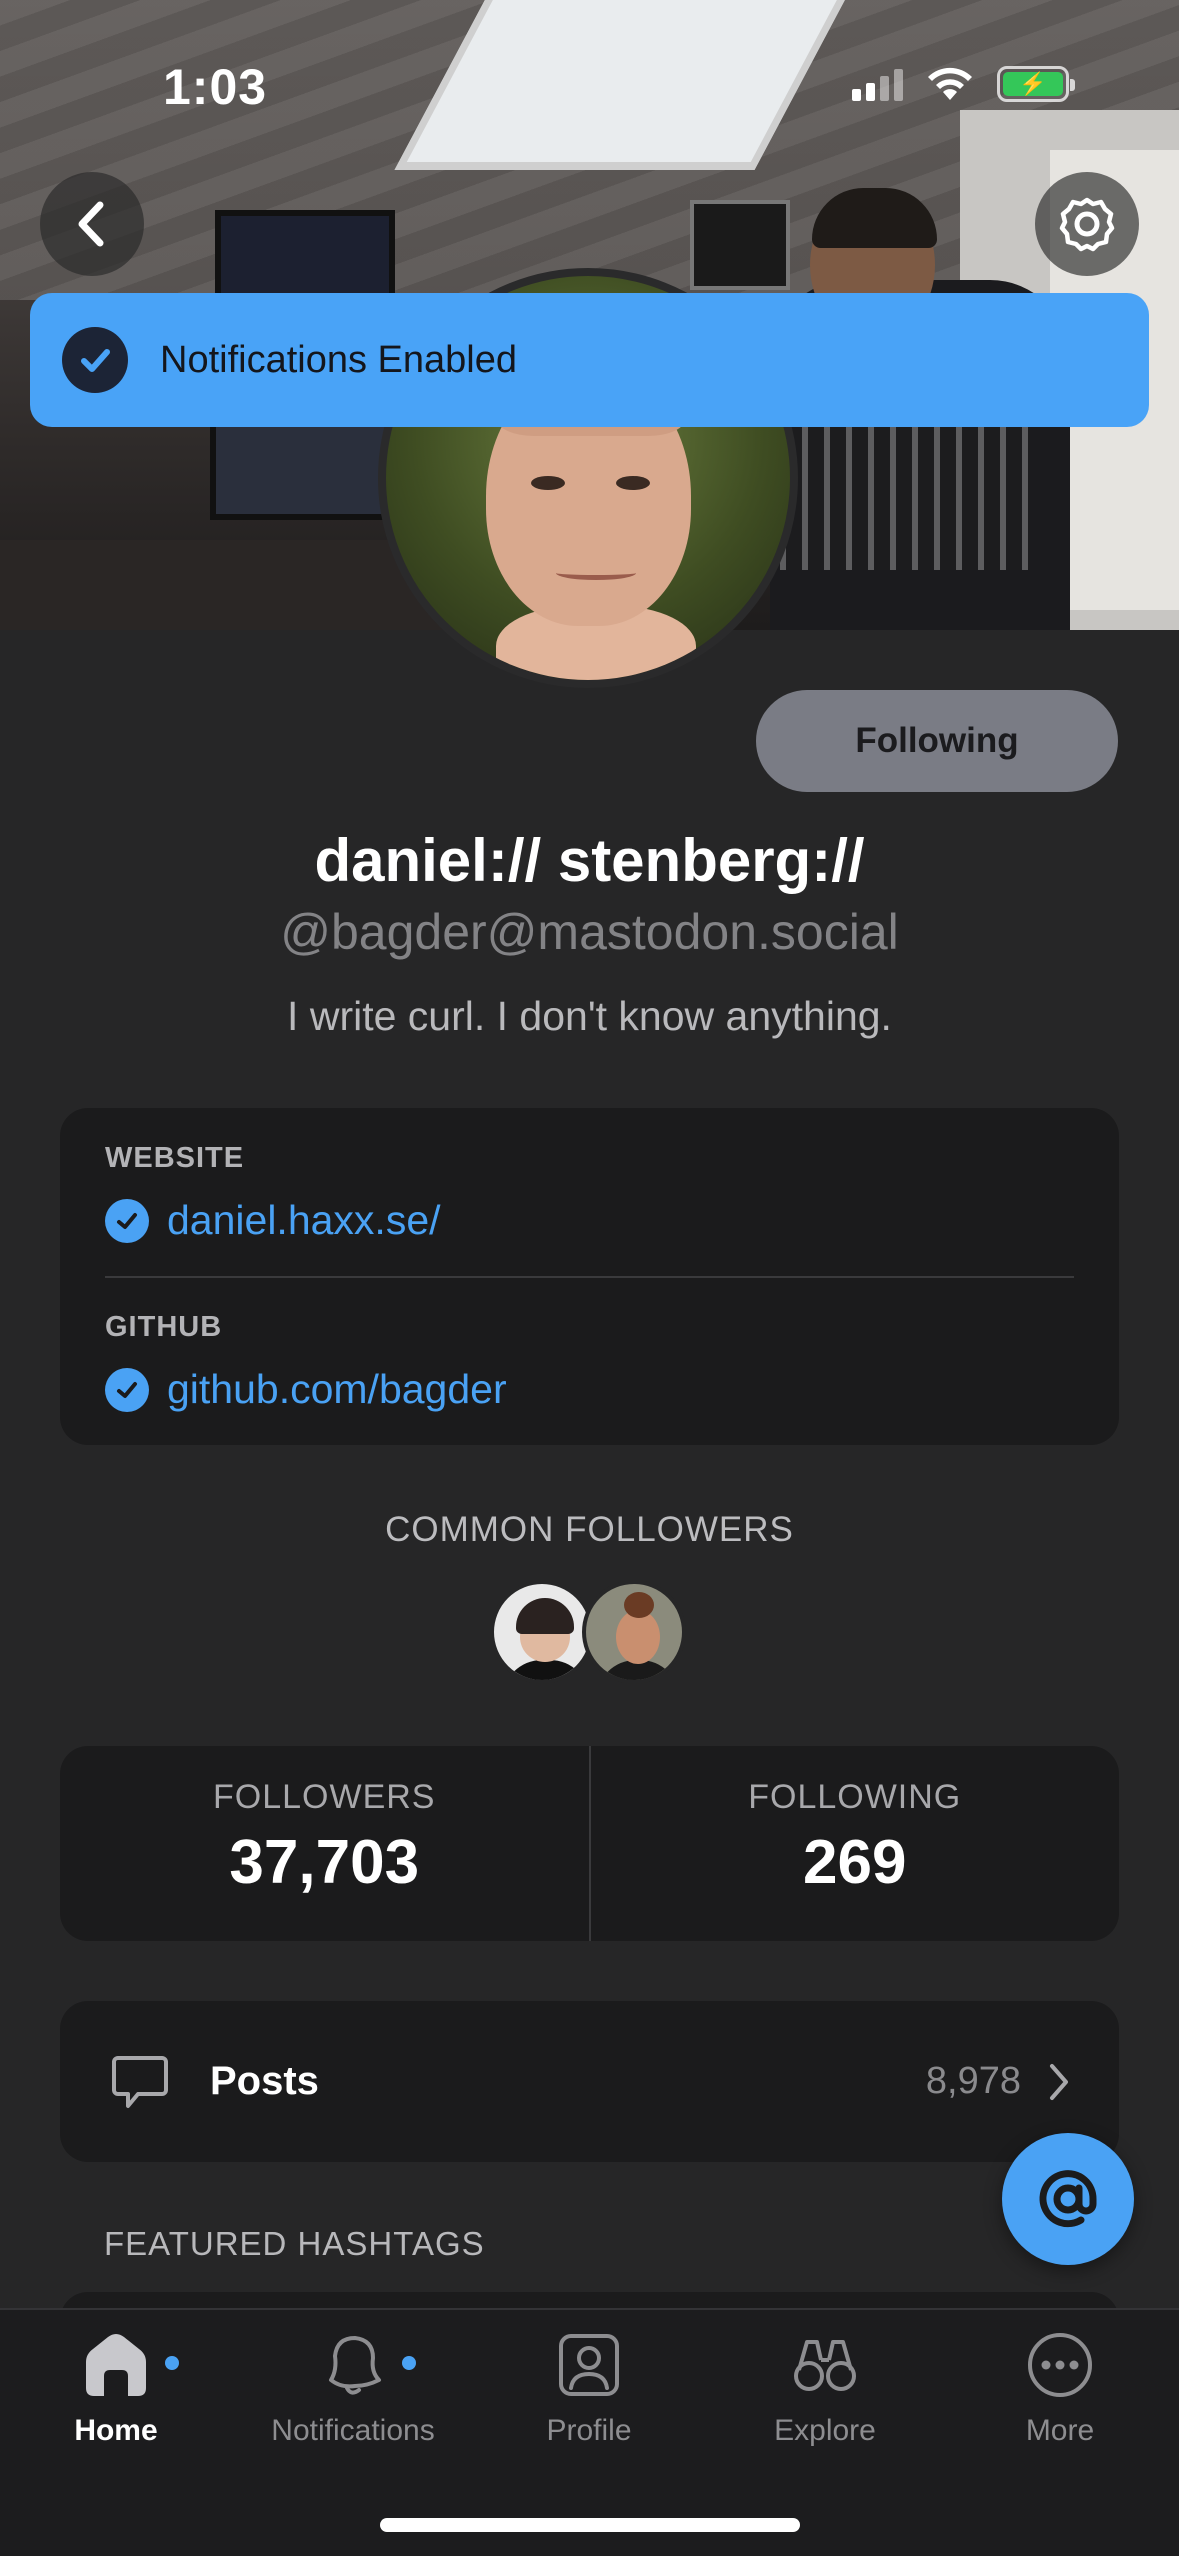  Describe the element at coordinates (1059, 2081) in the screenshot. I see `chevron-right-icon` at that location.